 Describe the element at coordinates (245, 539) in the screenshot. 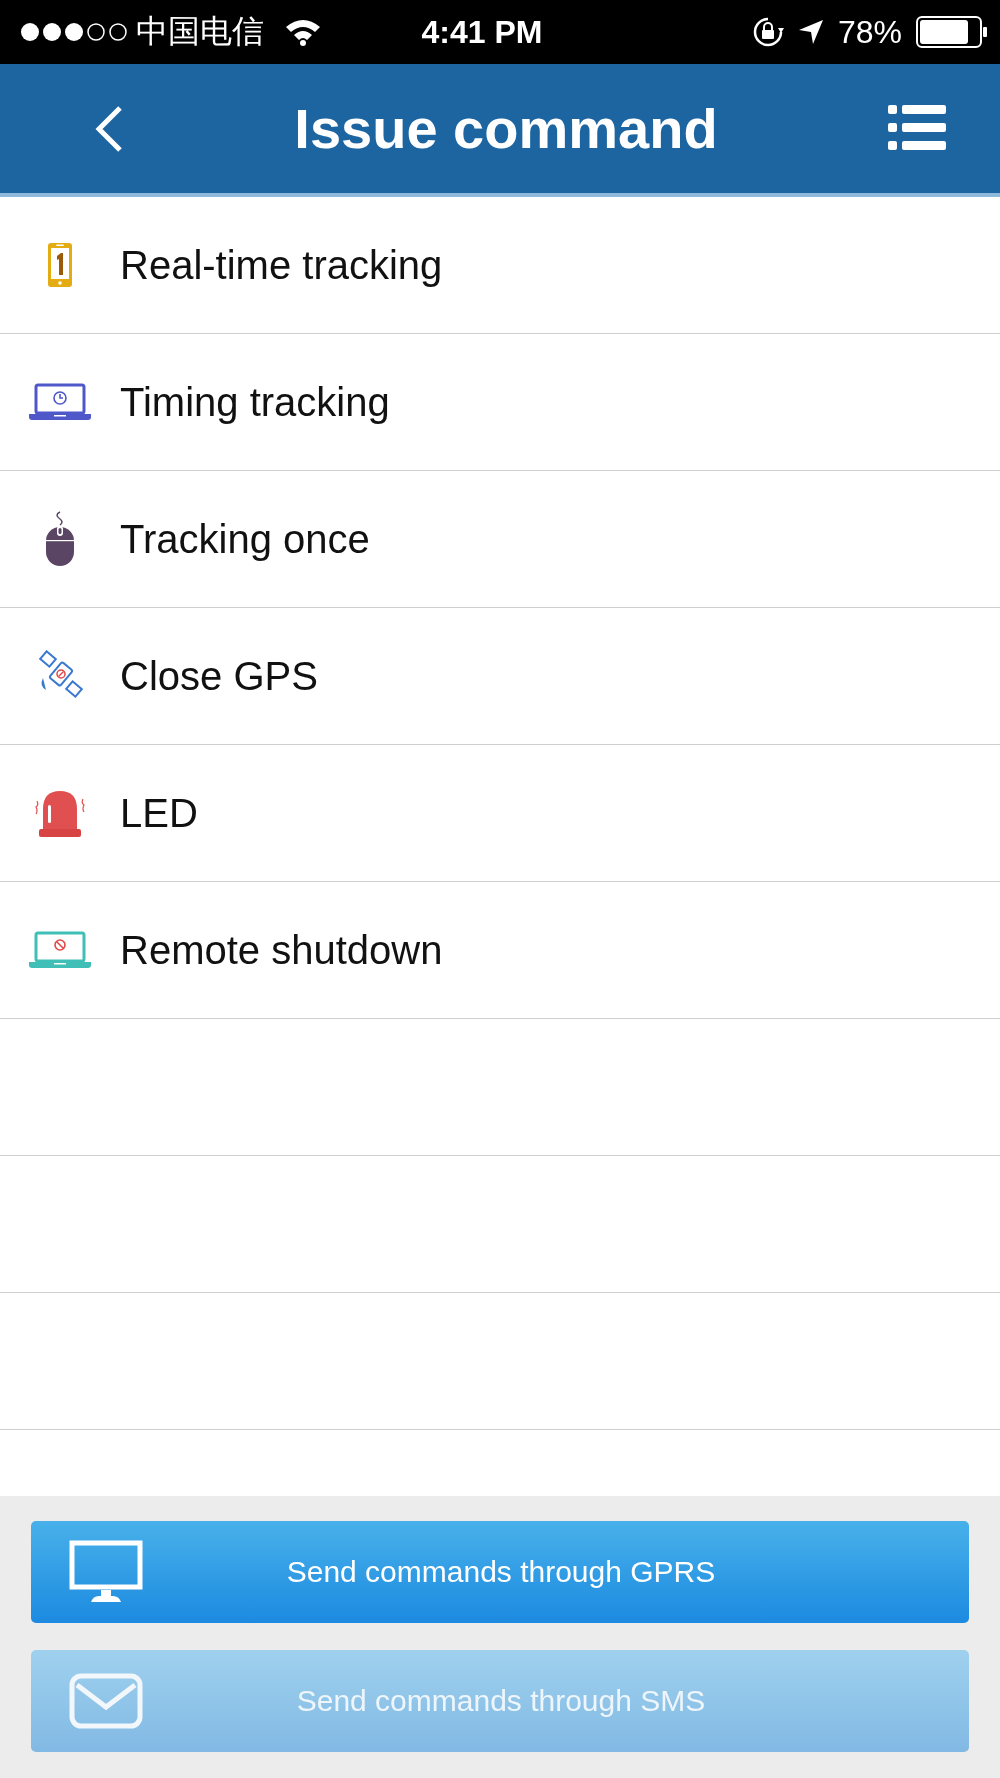

I see `command-item: Tracking once` at that location.